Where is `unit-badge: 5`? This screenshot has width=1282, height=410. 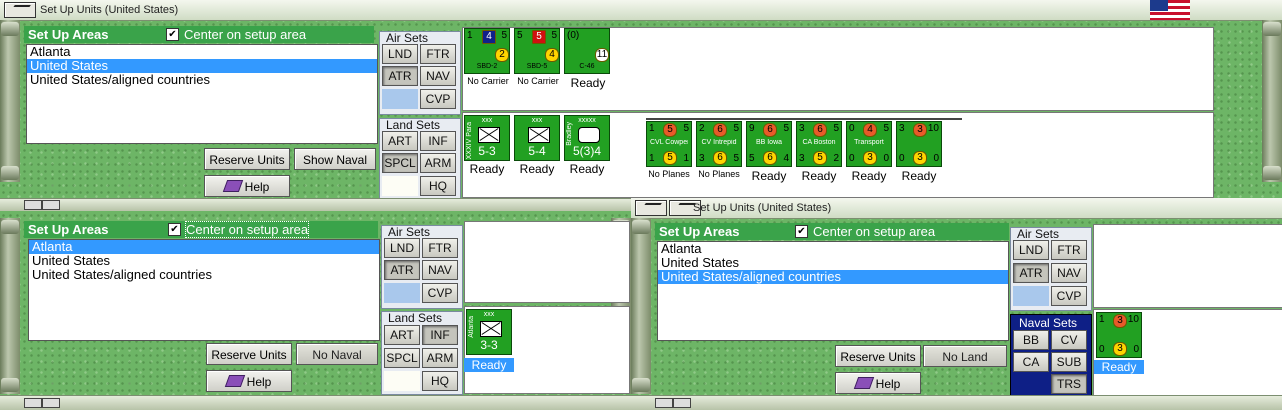
unit-badge: 5 is located at coordinates (539, 37).